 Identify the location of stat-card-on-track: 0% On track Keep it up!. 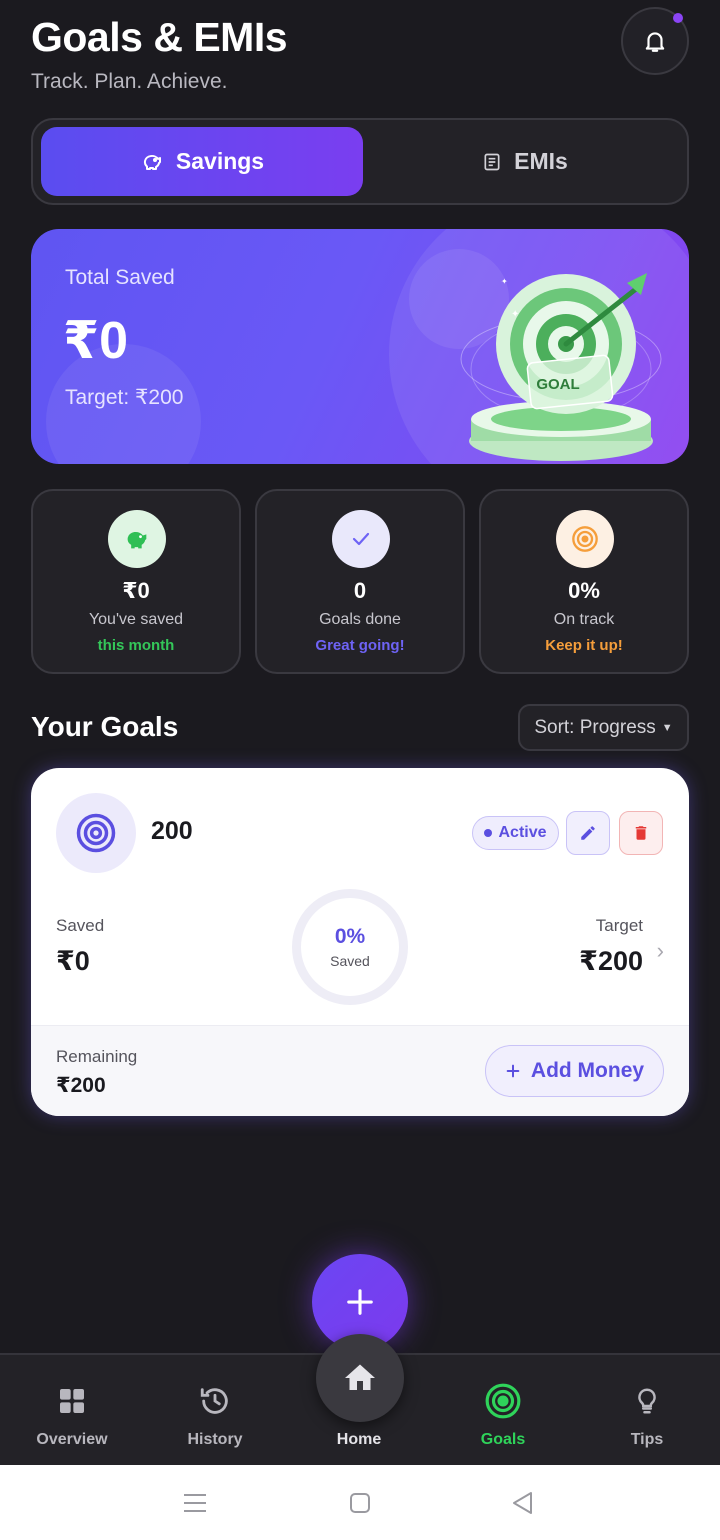
(584, 581).